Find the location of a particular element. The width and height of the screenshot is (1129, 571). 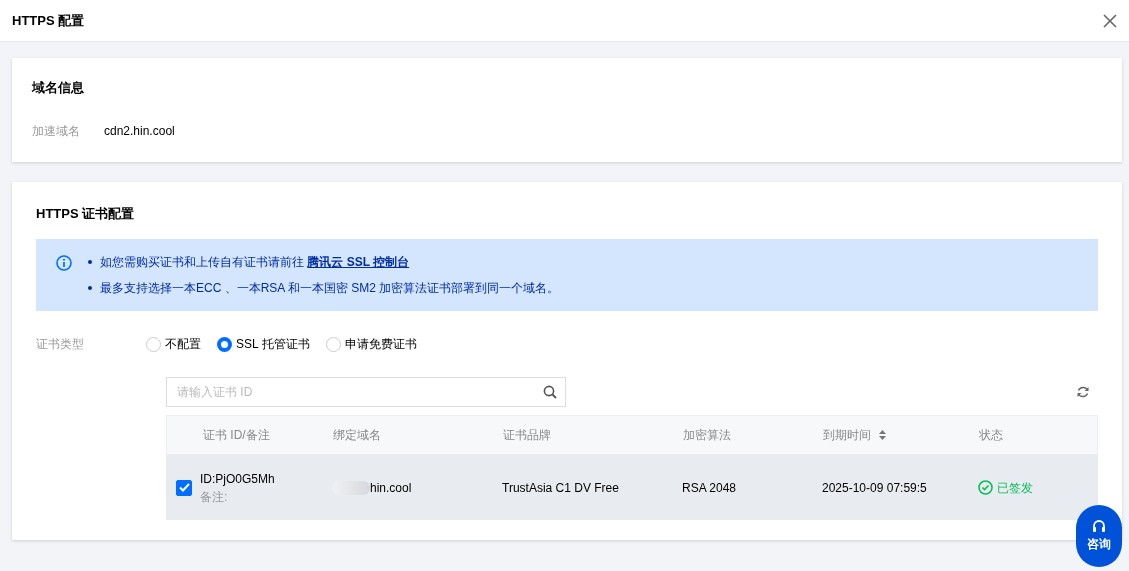

field-label: 加速域名 is located at coordinates (56, 131).